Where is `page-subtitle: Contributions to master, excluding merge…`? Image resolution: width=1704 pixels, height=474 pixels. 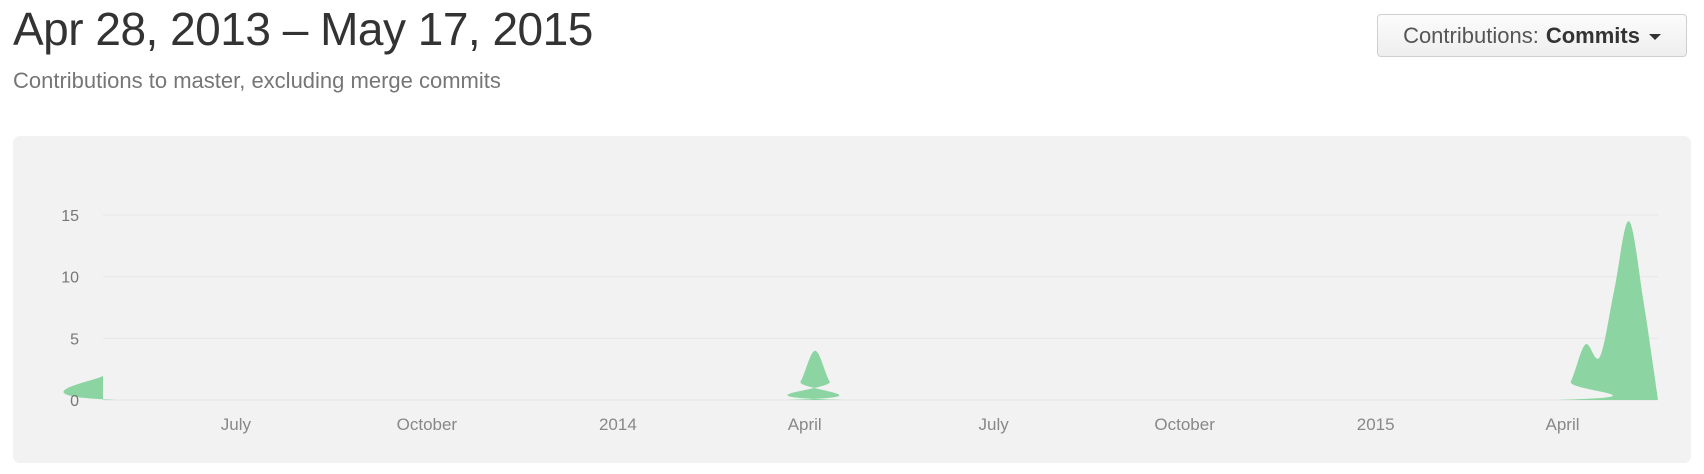 page-subtitle: Contributions to master, excluding merge… is located at coordinates (257, 80).